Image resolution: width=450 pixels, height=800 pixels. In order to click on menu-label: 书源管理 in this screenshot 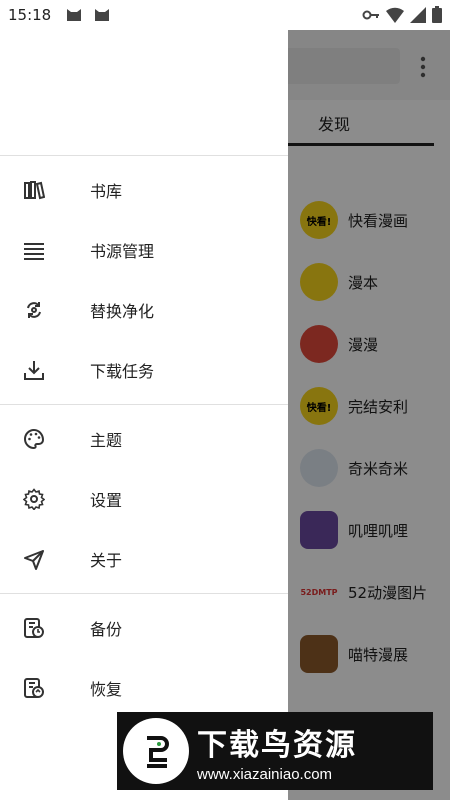, I will do `click(122, 251)`.